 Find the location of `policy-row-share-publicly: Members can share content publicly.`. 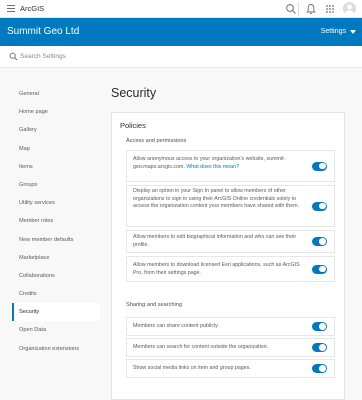

policy-row-share-publicly: Members can share content publicly. is located at coordinates (230, 326).